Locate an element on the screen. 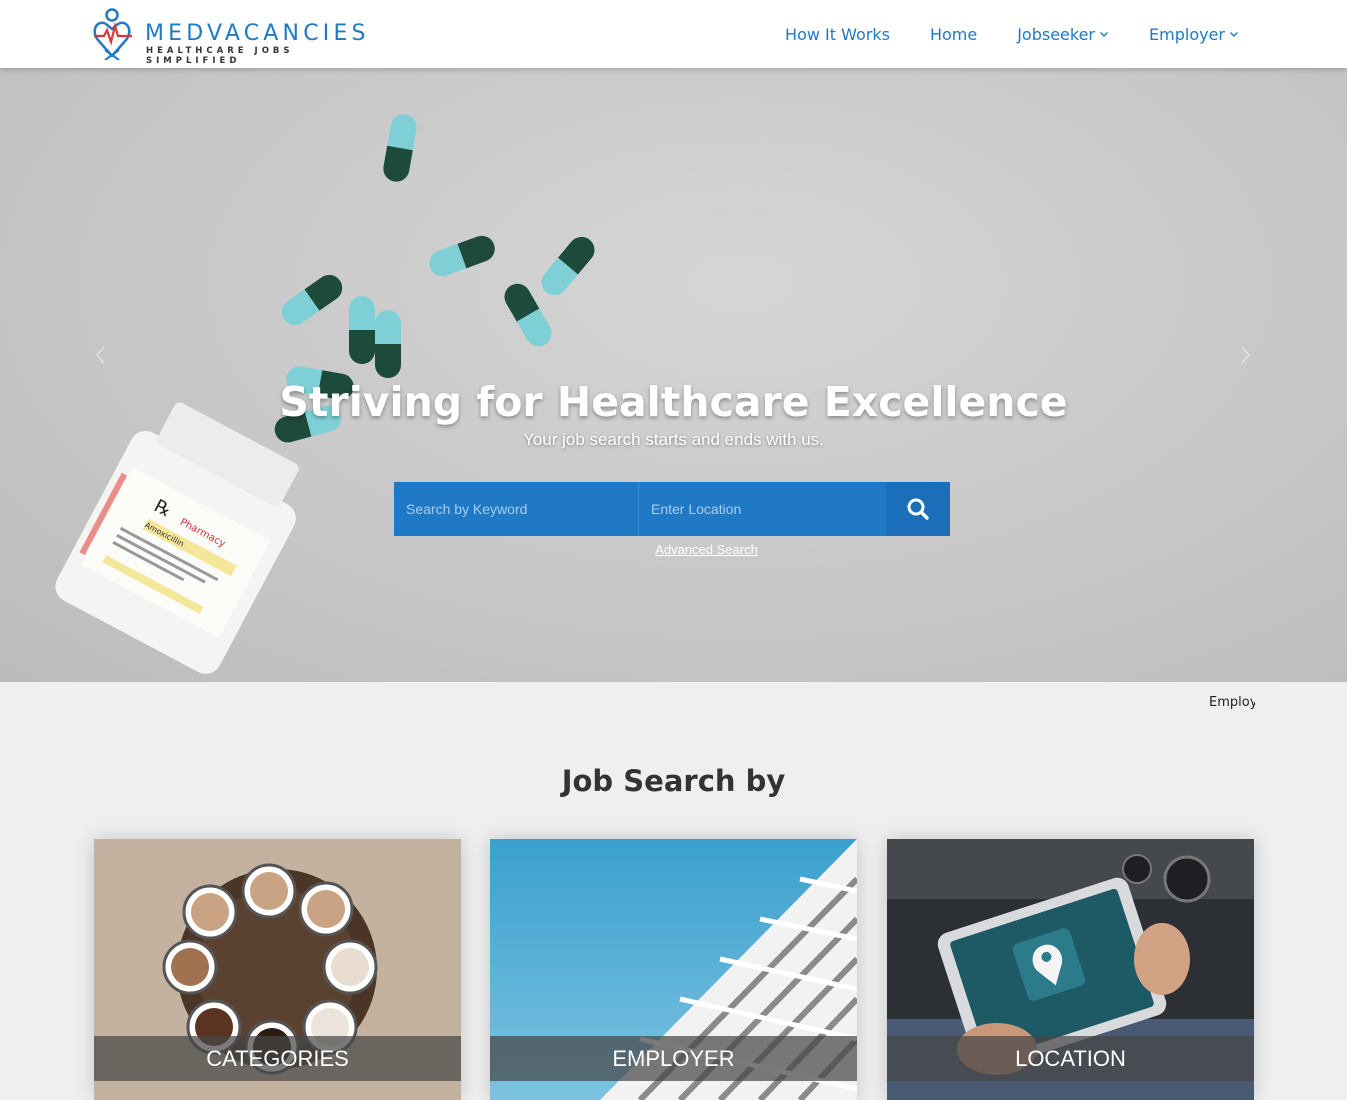 This screenshot has width=1347, height=1100. nav-label: How It Works is located at coordinates (837, 34).